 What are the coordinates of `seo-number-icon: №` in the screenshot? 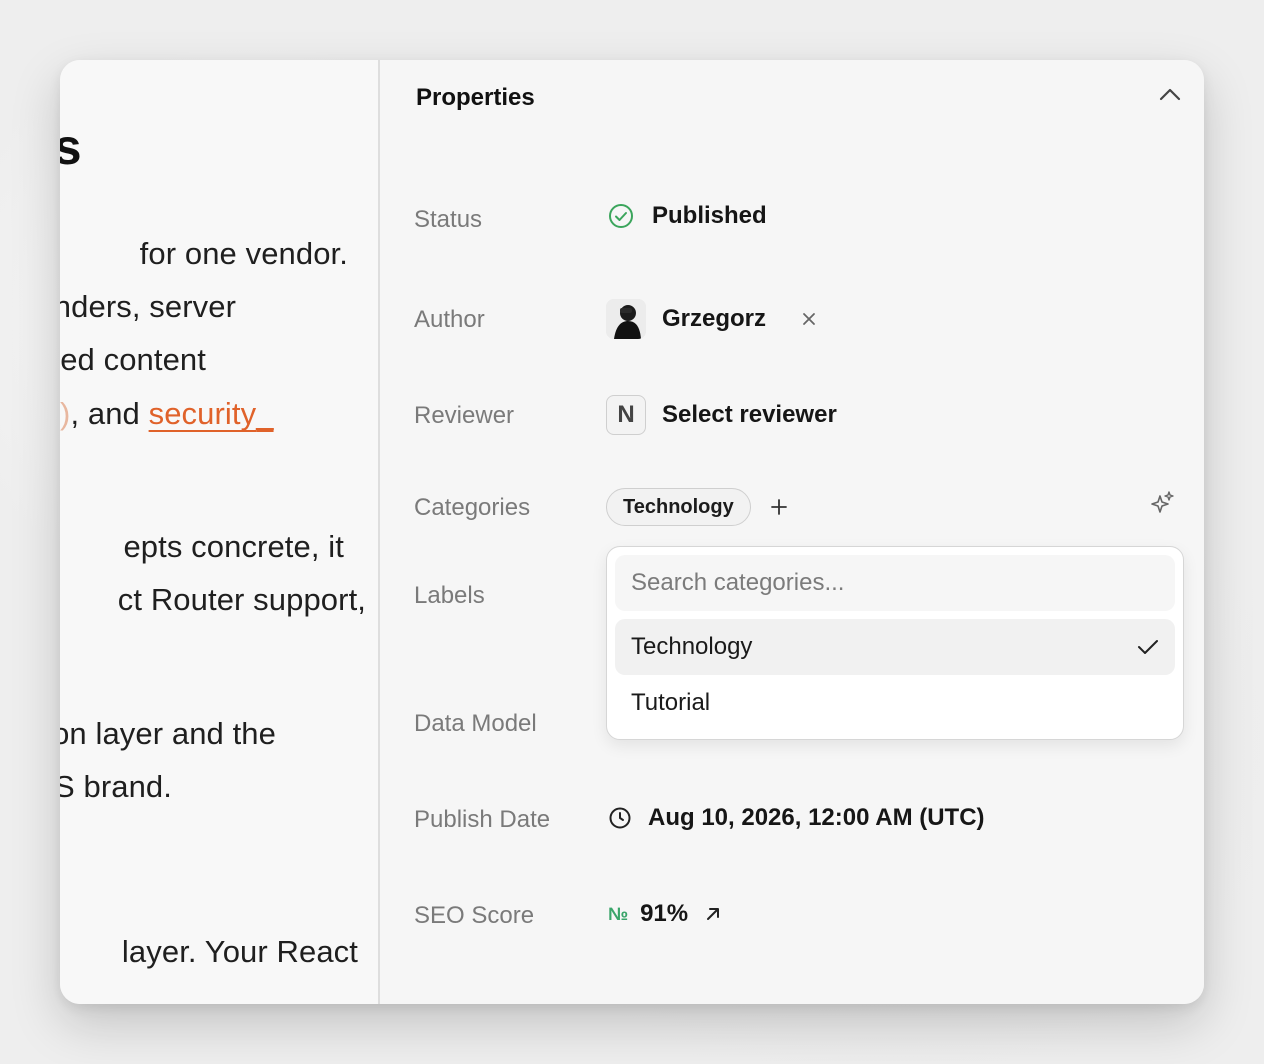 It's located at (618, 913).